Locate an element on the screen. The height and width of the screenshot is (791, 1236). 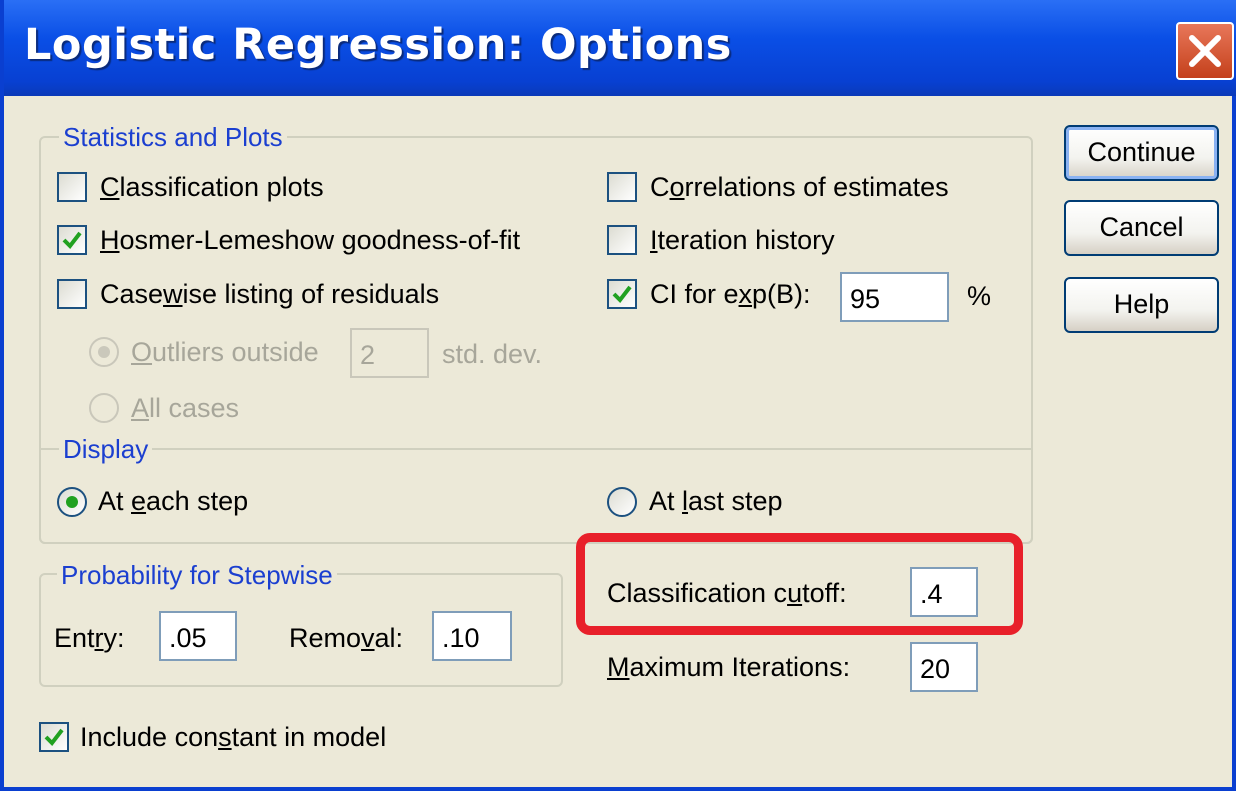
iteration-history-checkbox is located at coordinates (622, 240).